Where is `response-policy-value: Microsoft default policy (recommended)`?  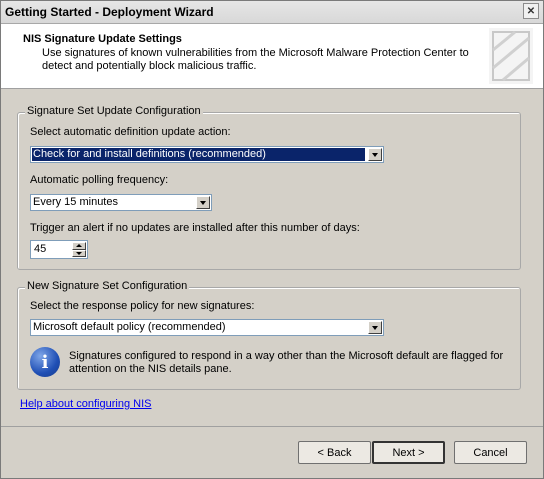 response-policy-value: Microsoft default policy (recommended) is located at coordinates (129, 327).